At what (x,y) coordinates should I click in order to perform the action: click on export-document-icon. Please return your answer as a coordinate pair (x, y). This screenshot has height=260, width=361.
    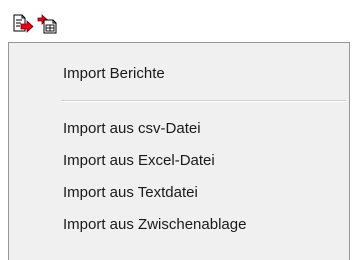
    Looking at the image, I should click on (23, 23).